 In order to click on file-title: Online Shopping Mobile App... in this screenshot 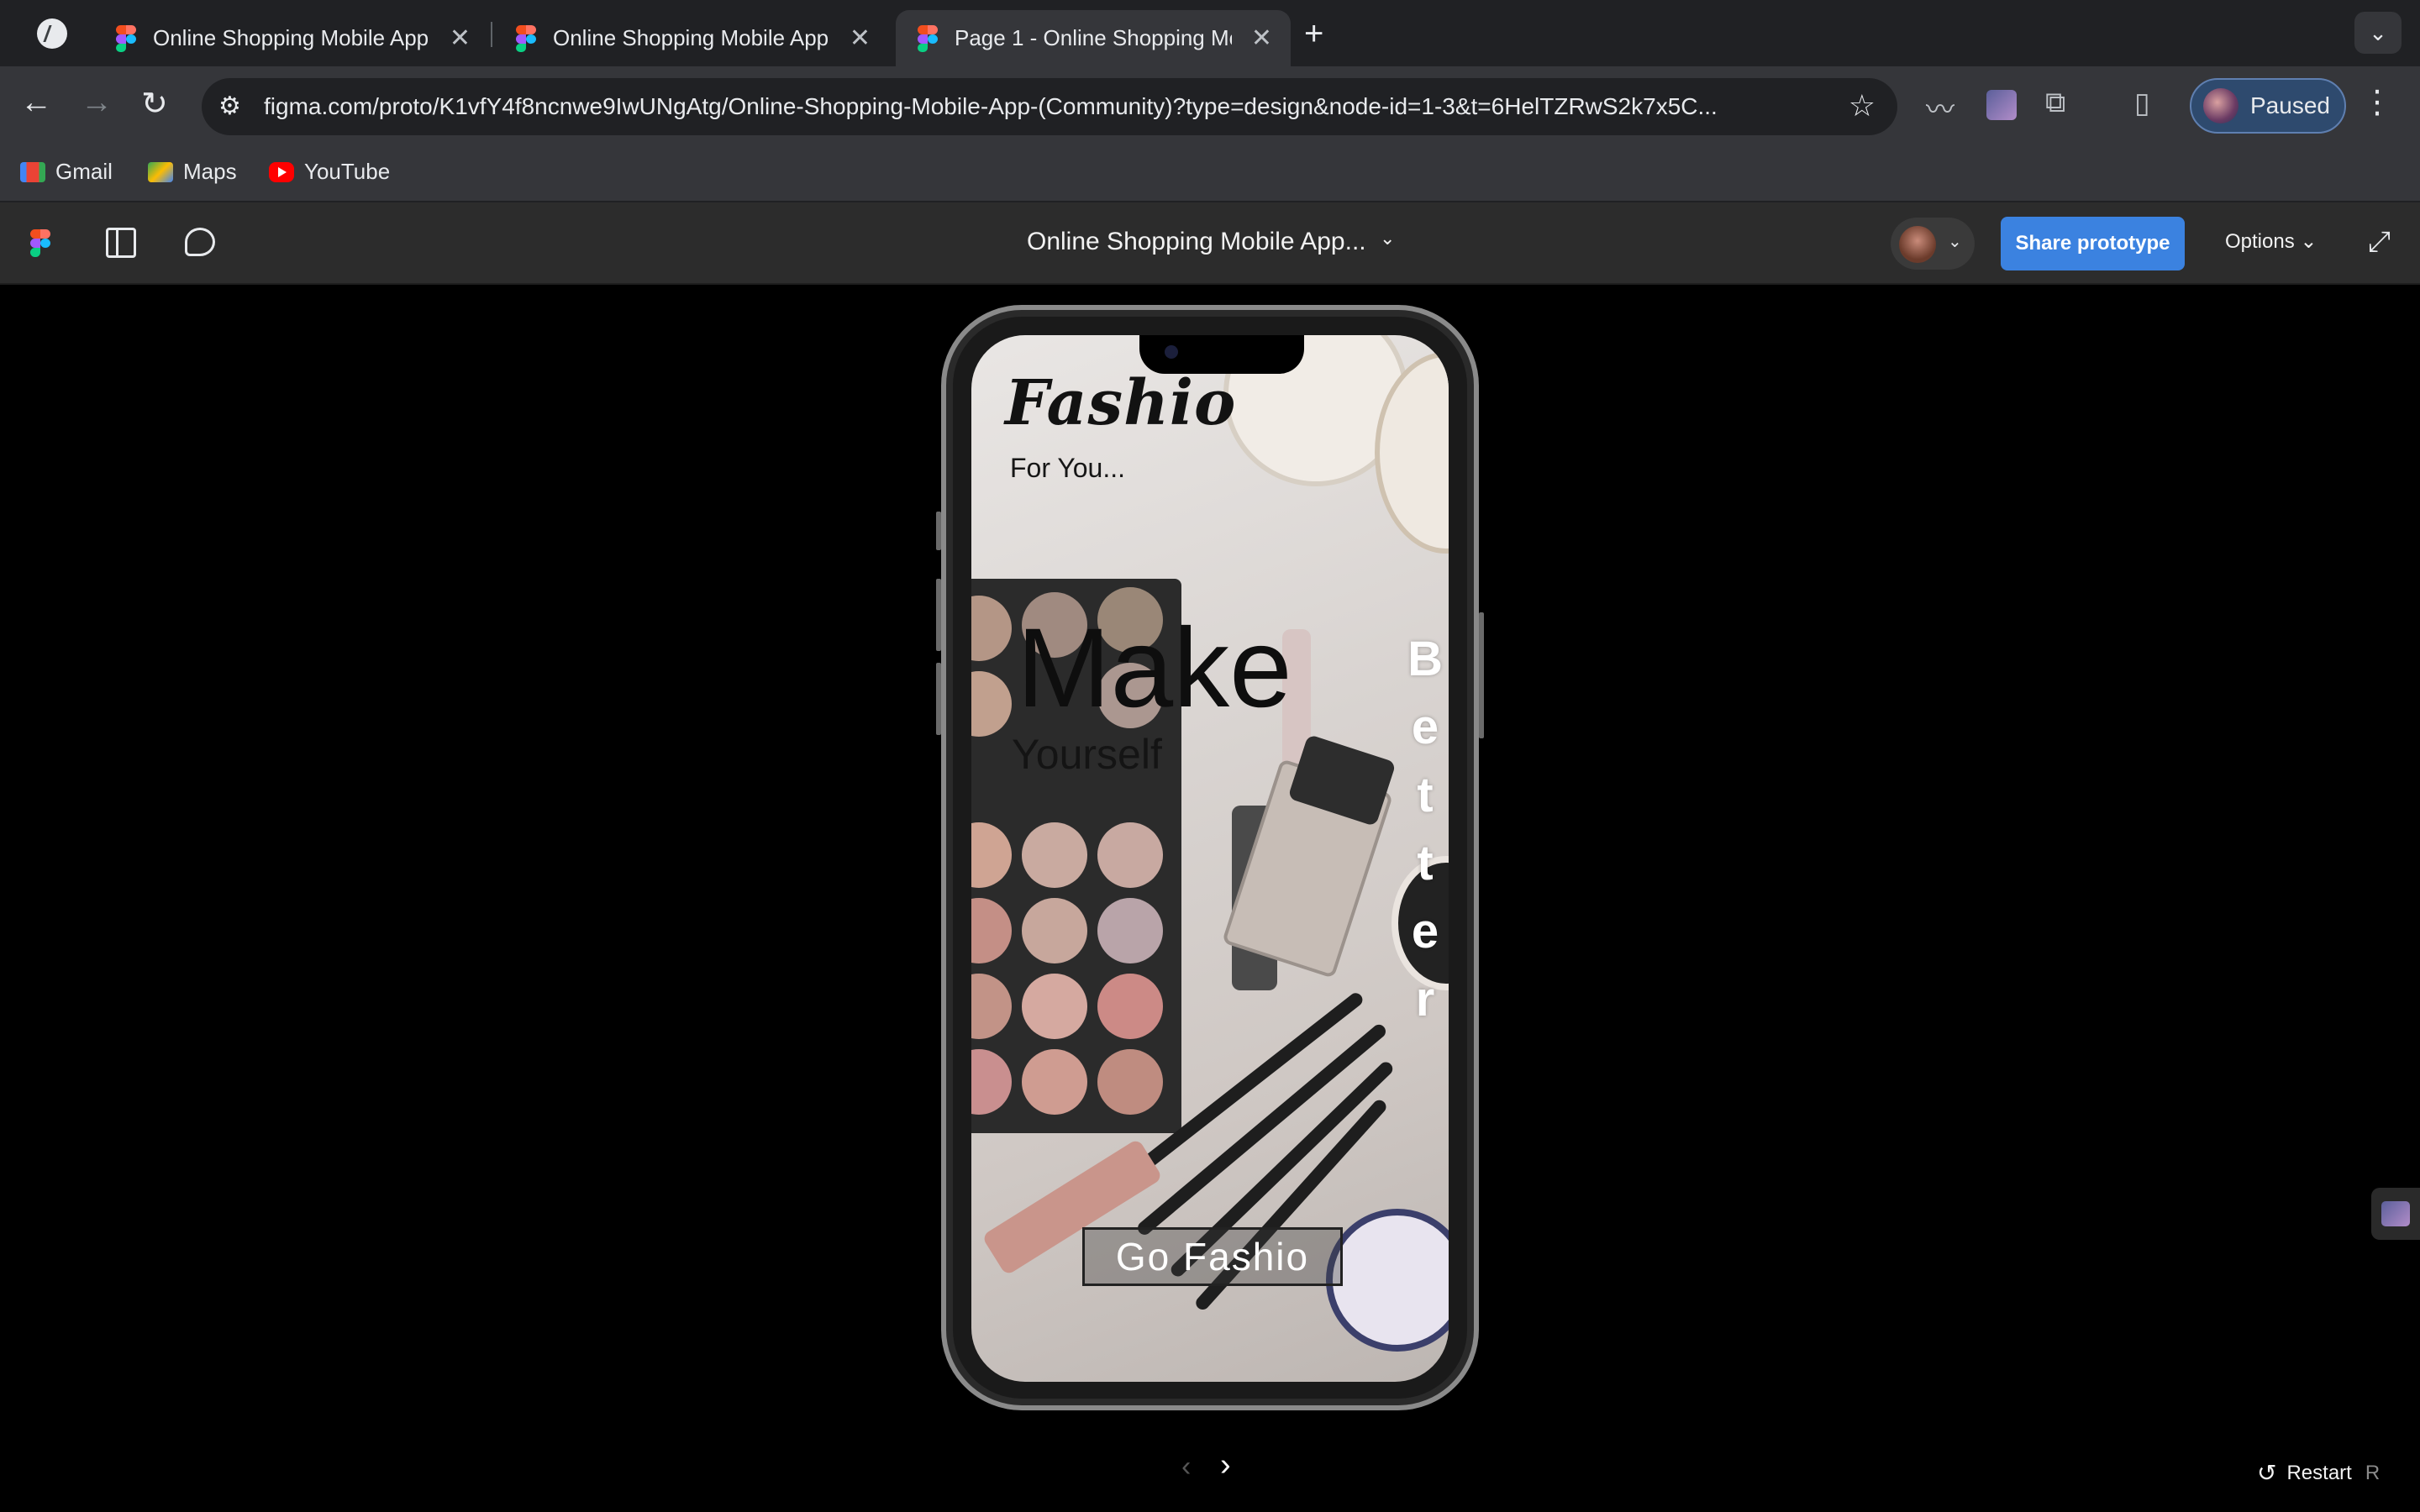, I will do `click(1196, 242)`.